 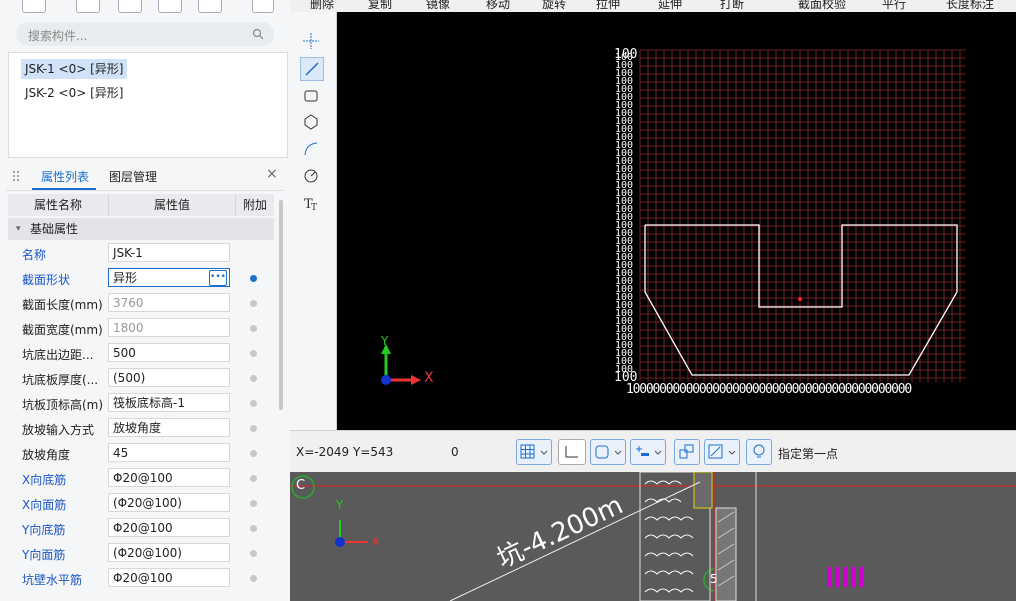 I want to click on rectangle-icon, so click(x=311, y=96).